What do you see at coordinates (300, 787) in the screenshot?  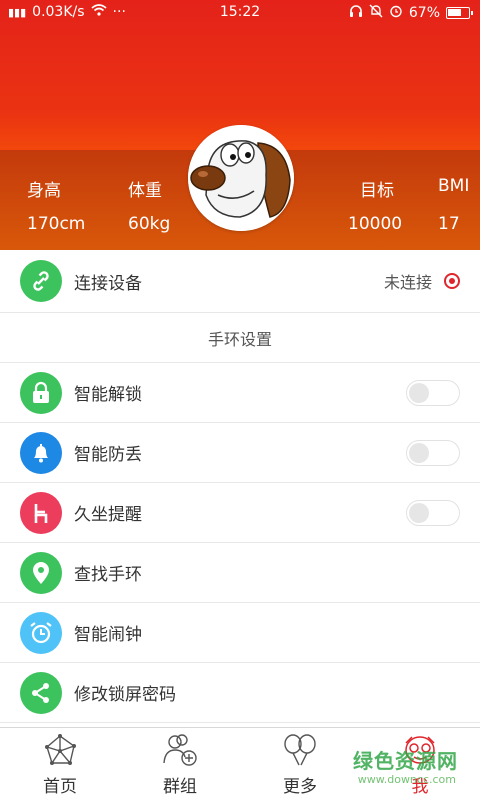 I see `nav-label: 更多` at bounding box center [300, 787].